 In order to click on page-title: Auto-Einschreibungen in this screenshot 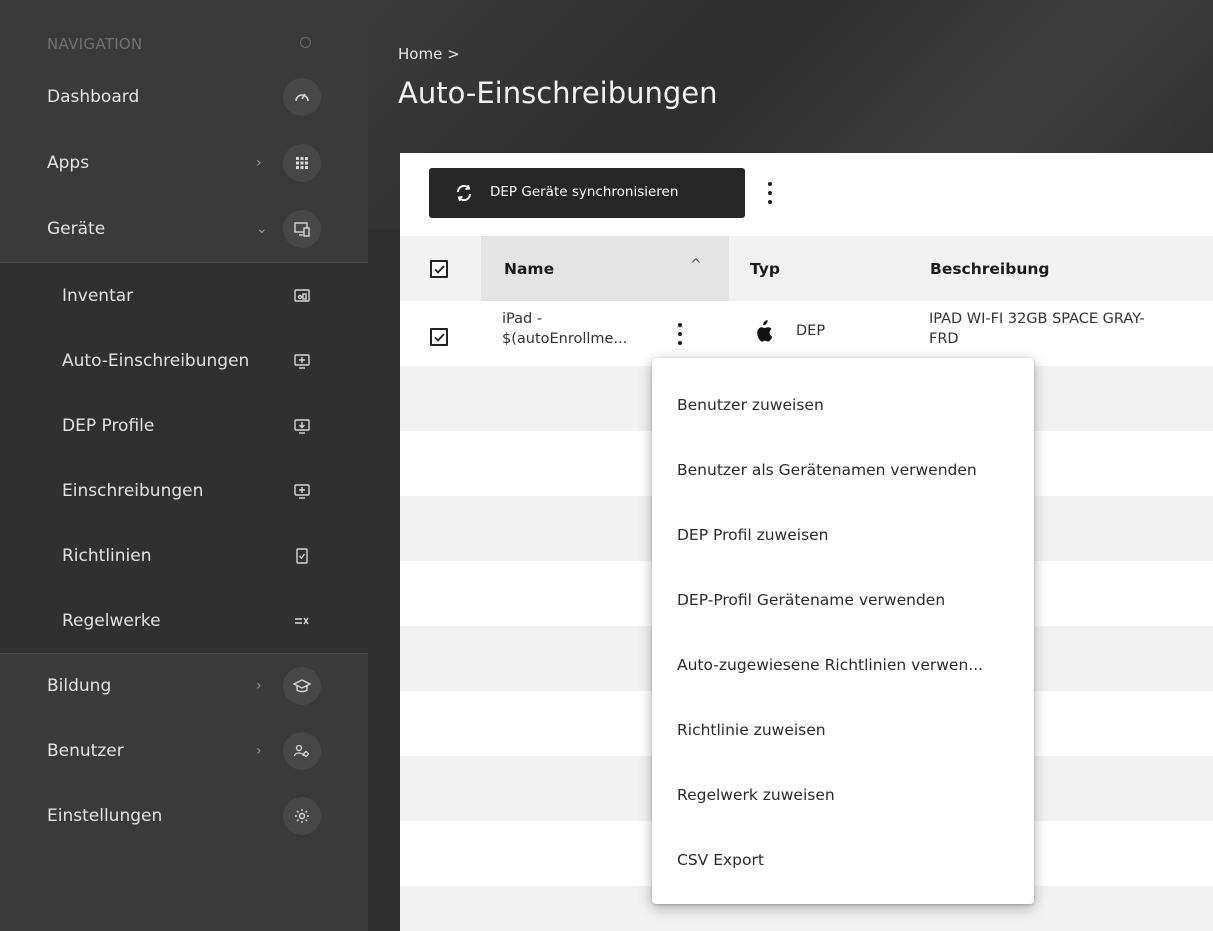, I will do `click(558, 93)`.